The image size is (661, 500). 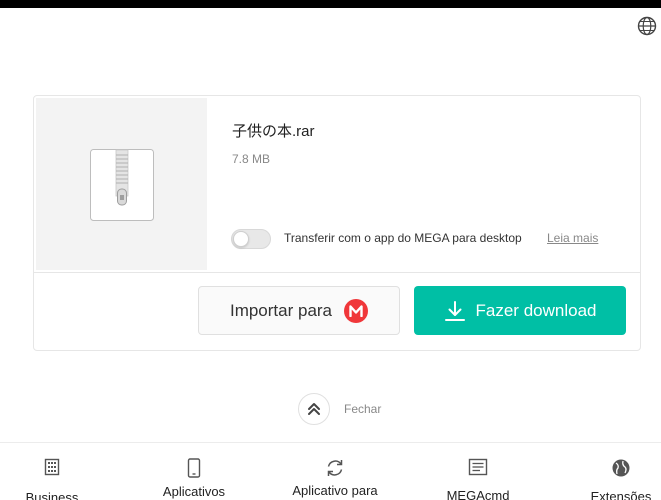 What do you see at coordinates (330, 442) in the screenshot?
I see `footer-separator` at bounding box center [330, 442].